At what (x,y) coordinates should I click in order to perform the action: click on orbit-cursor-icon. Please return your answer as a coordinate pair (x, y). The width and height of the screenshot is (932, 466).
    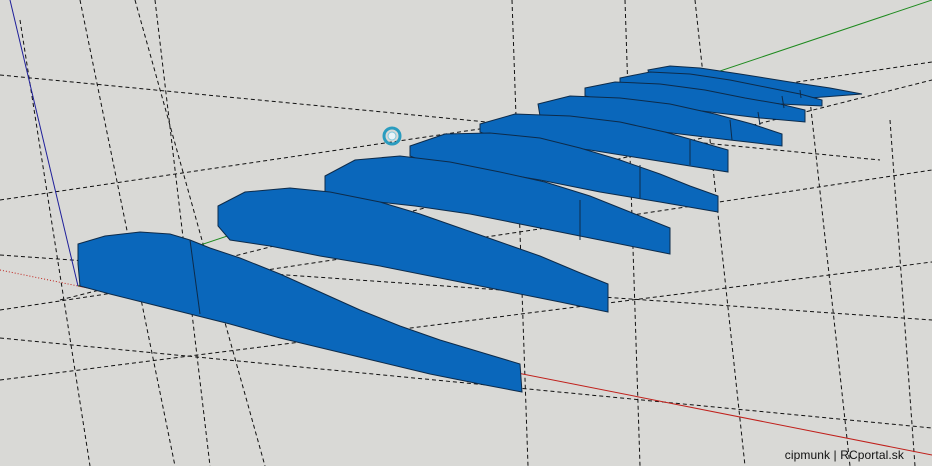
    Looking at the image, I should click on (392, 136).